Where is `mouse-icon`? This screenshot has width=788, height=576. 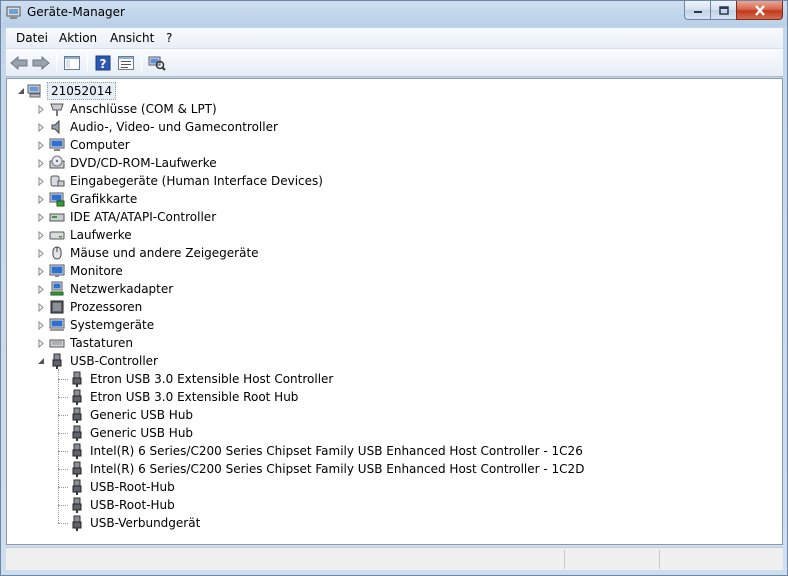 mouse-icon is located at coordinates (57, 253).